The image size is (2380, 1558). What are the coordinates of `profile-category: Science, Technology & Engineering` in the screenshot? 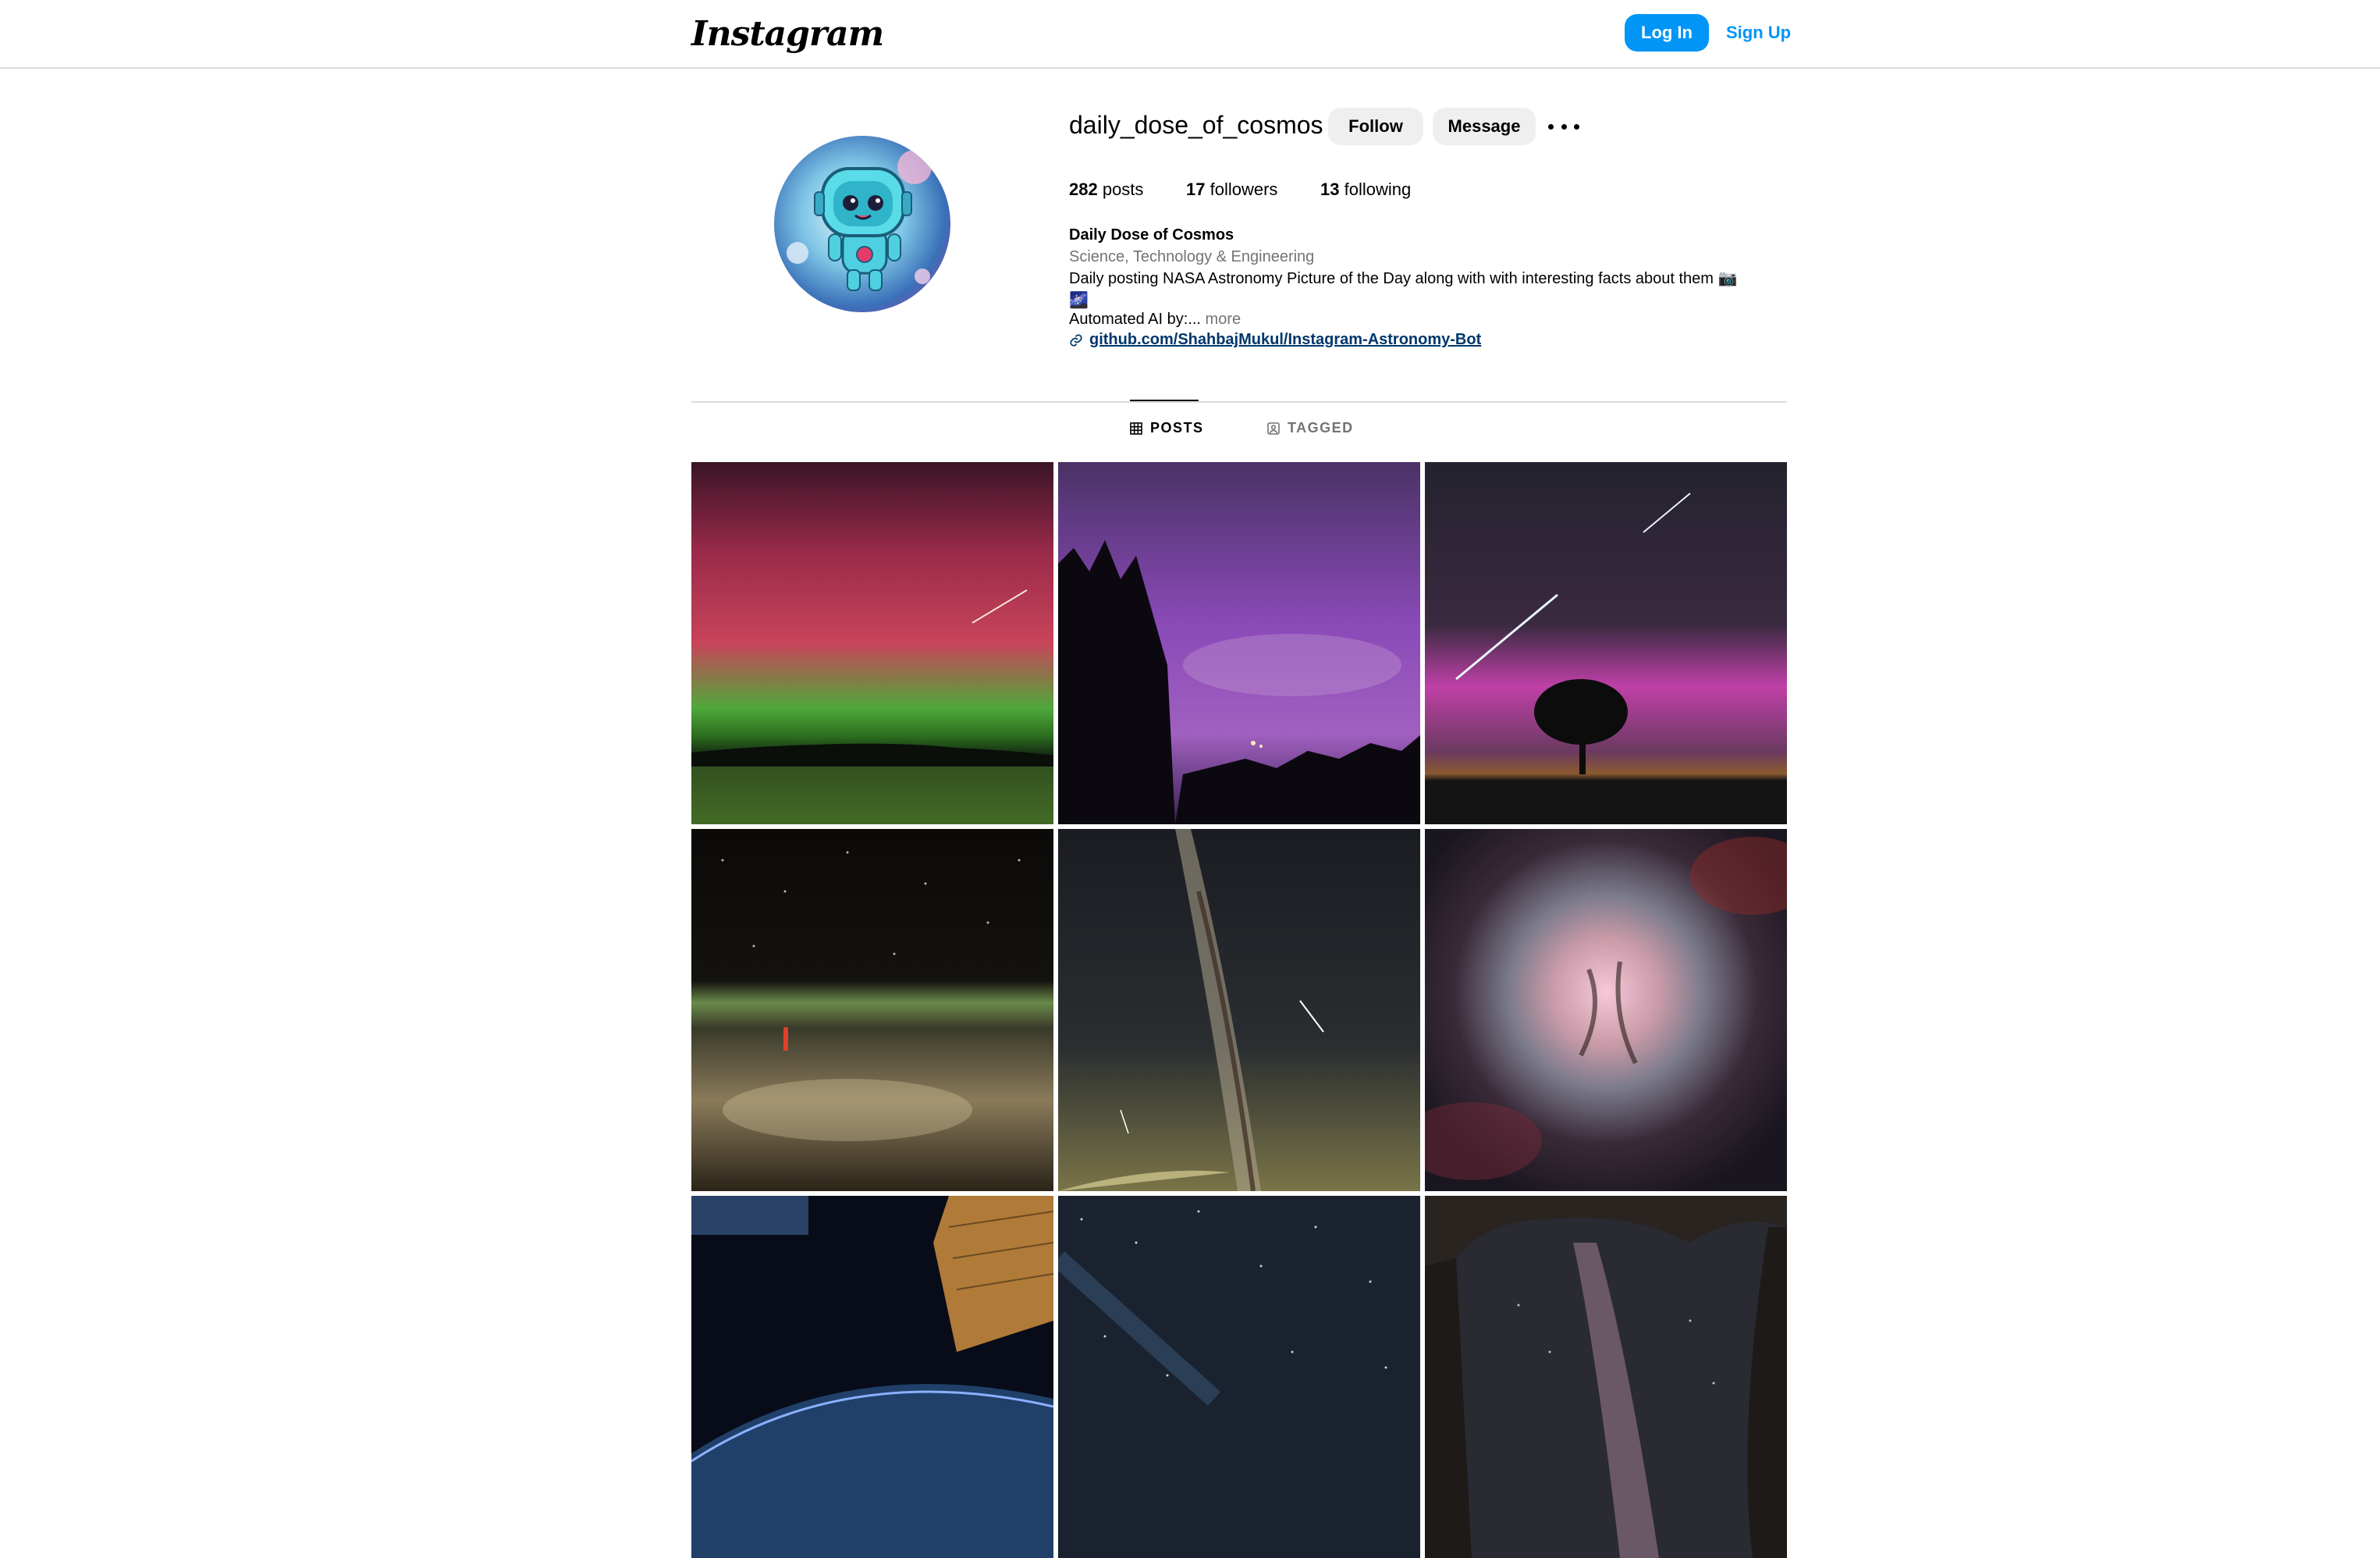 It's located at (1192, 256).